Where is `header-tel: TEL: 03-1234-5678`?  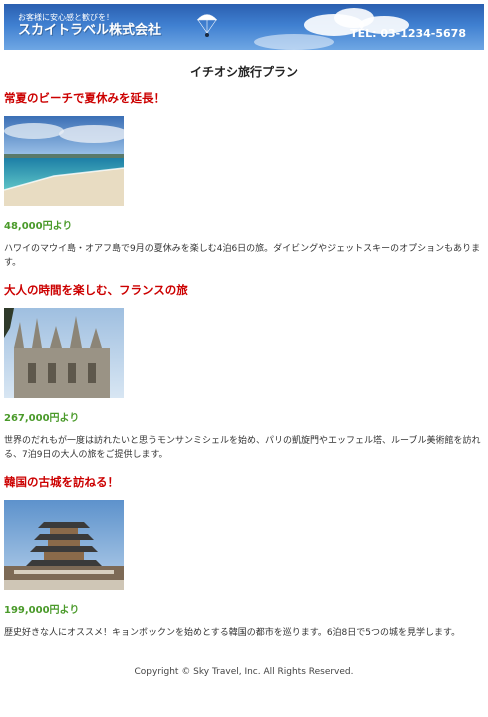 header-tel: TEL: 03-1234-5678 is located at coordinates (408, 33).